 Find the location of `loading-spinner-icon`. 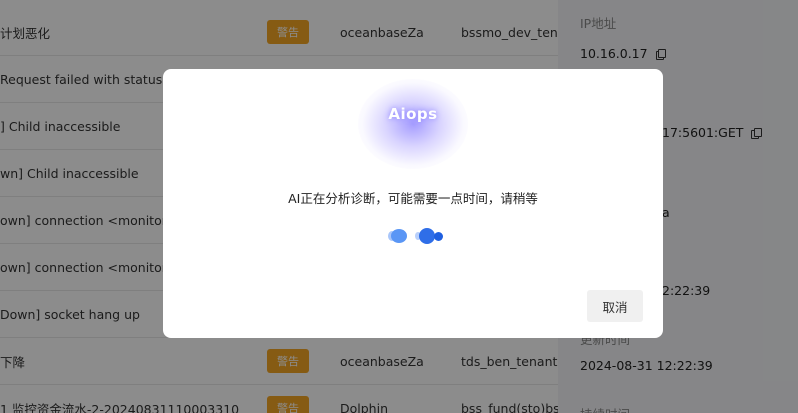

loading-spinner-icon is located at coordinates (419, 236).